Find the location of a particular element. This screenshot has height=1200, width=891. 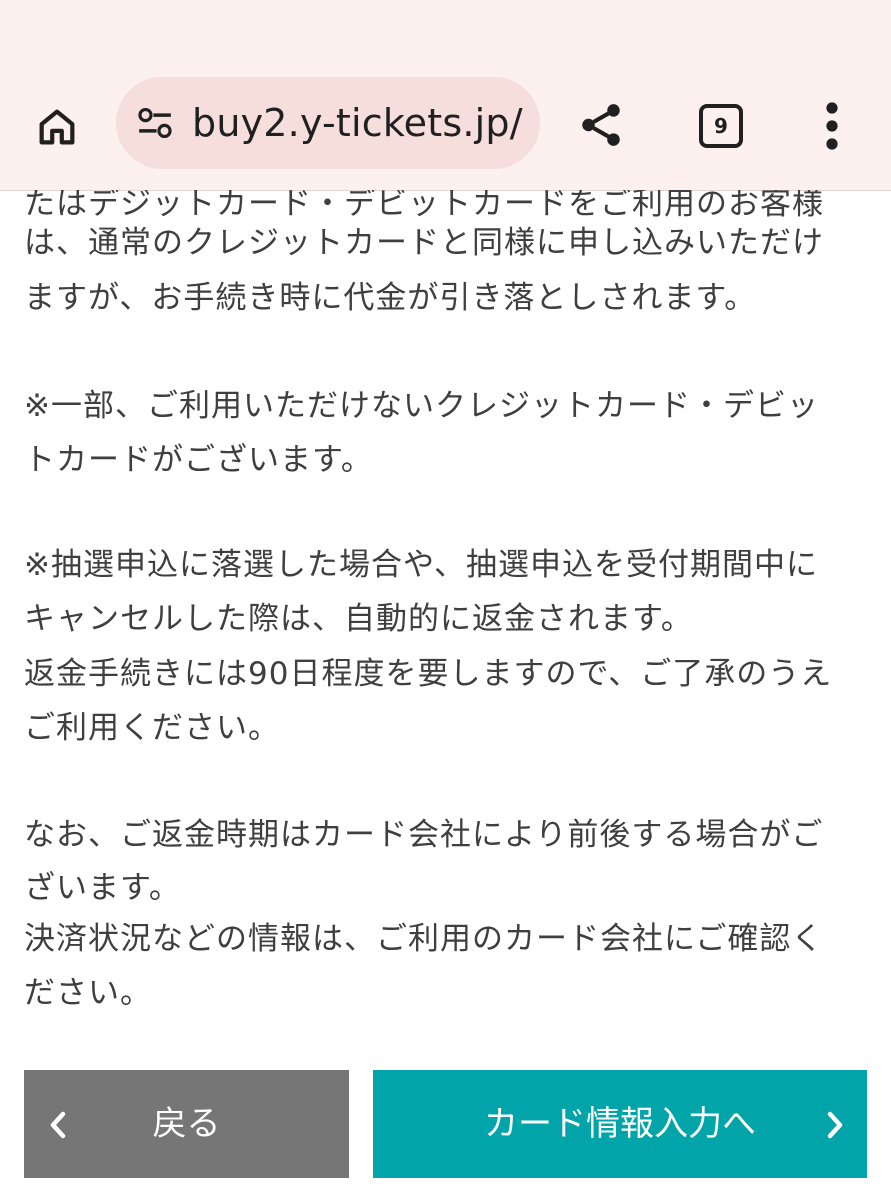

card-info-input-button: カード情報入力へ is located at coordinates (620, 1124).